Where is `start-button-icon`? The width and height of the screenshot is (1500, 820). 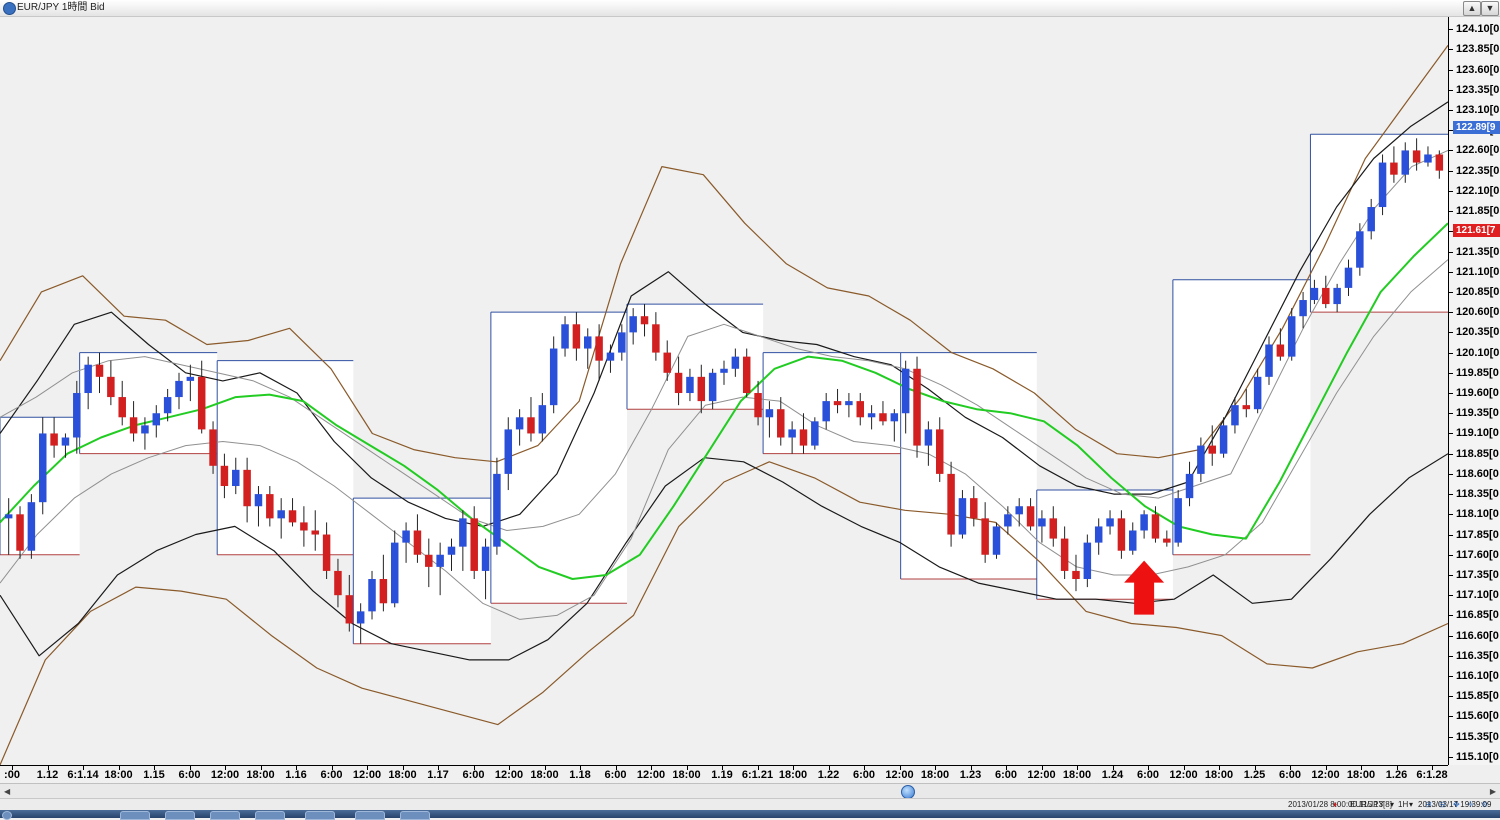
start-button-icon is located at coordinates (7, 815).